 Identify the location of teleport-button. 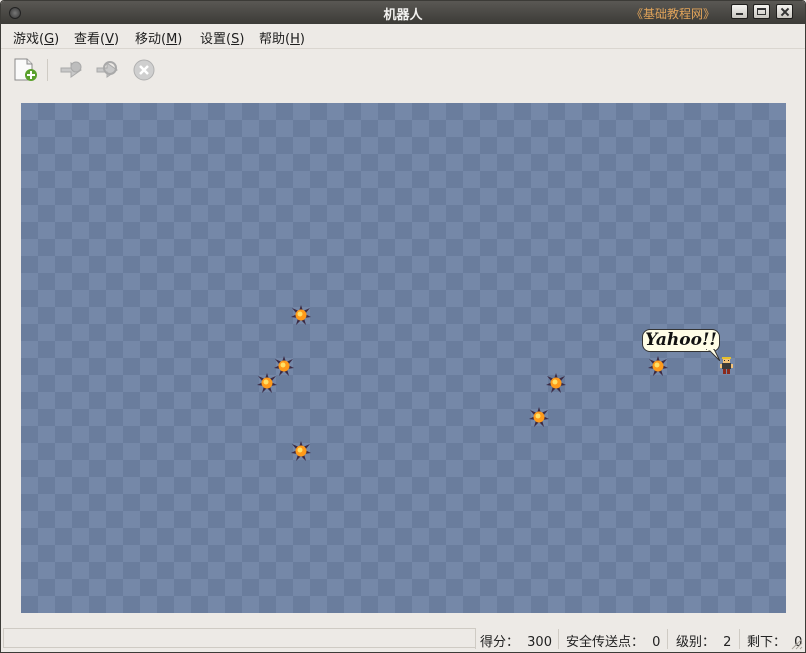
(72, 70).